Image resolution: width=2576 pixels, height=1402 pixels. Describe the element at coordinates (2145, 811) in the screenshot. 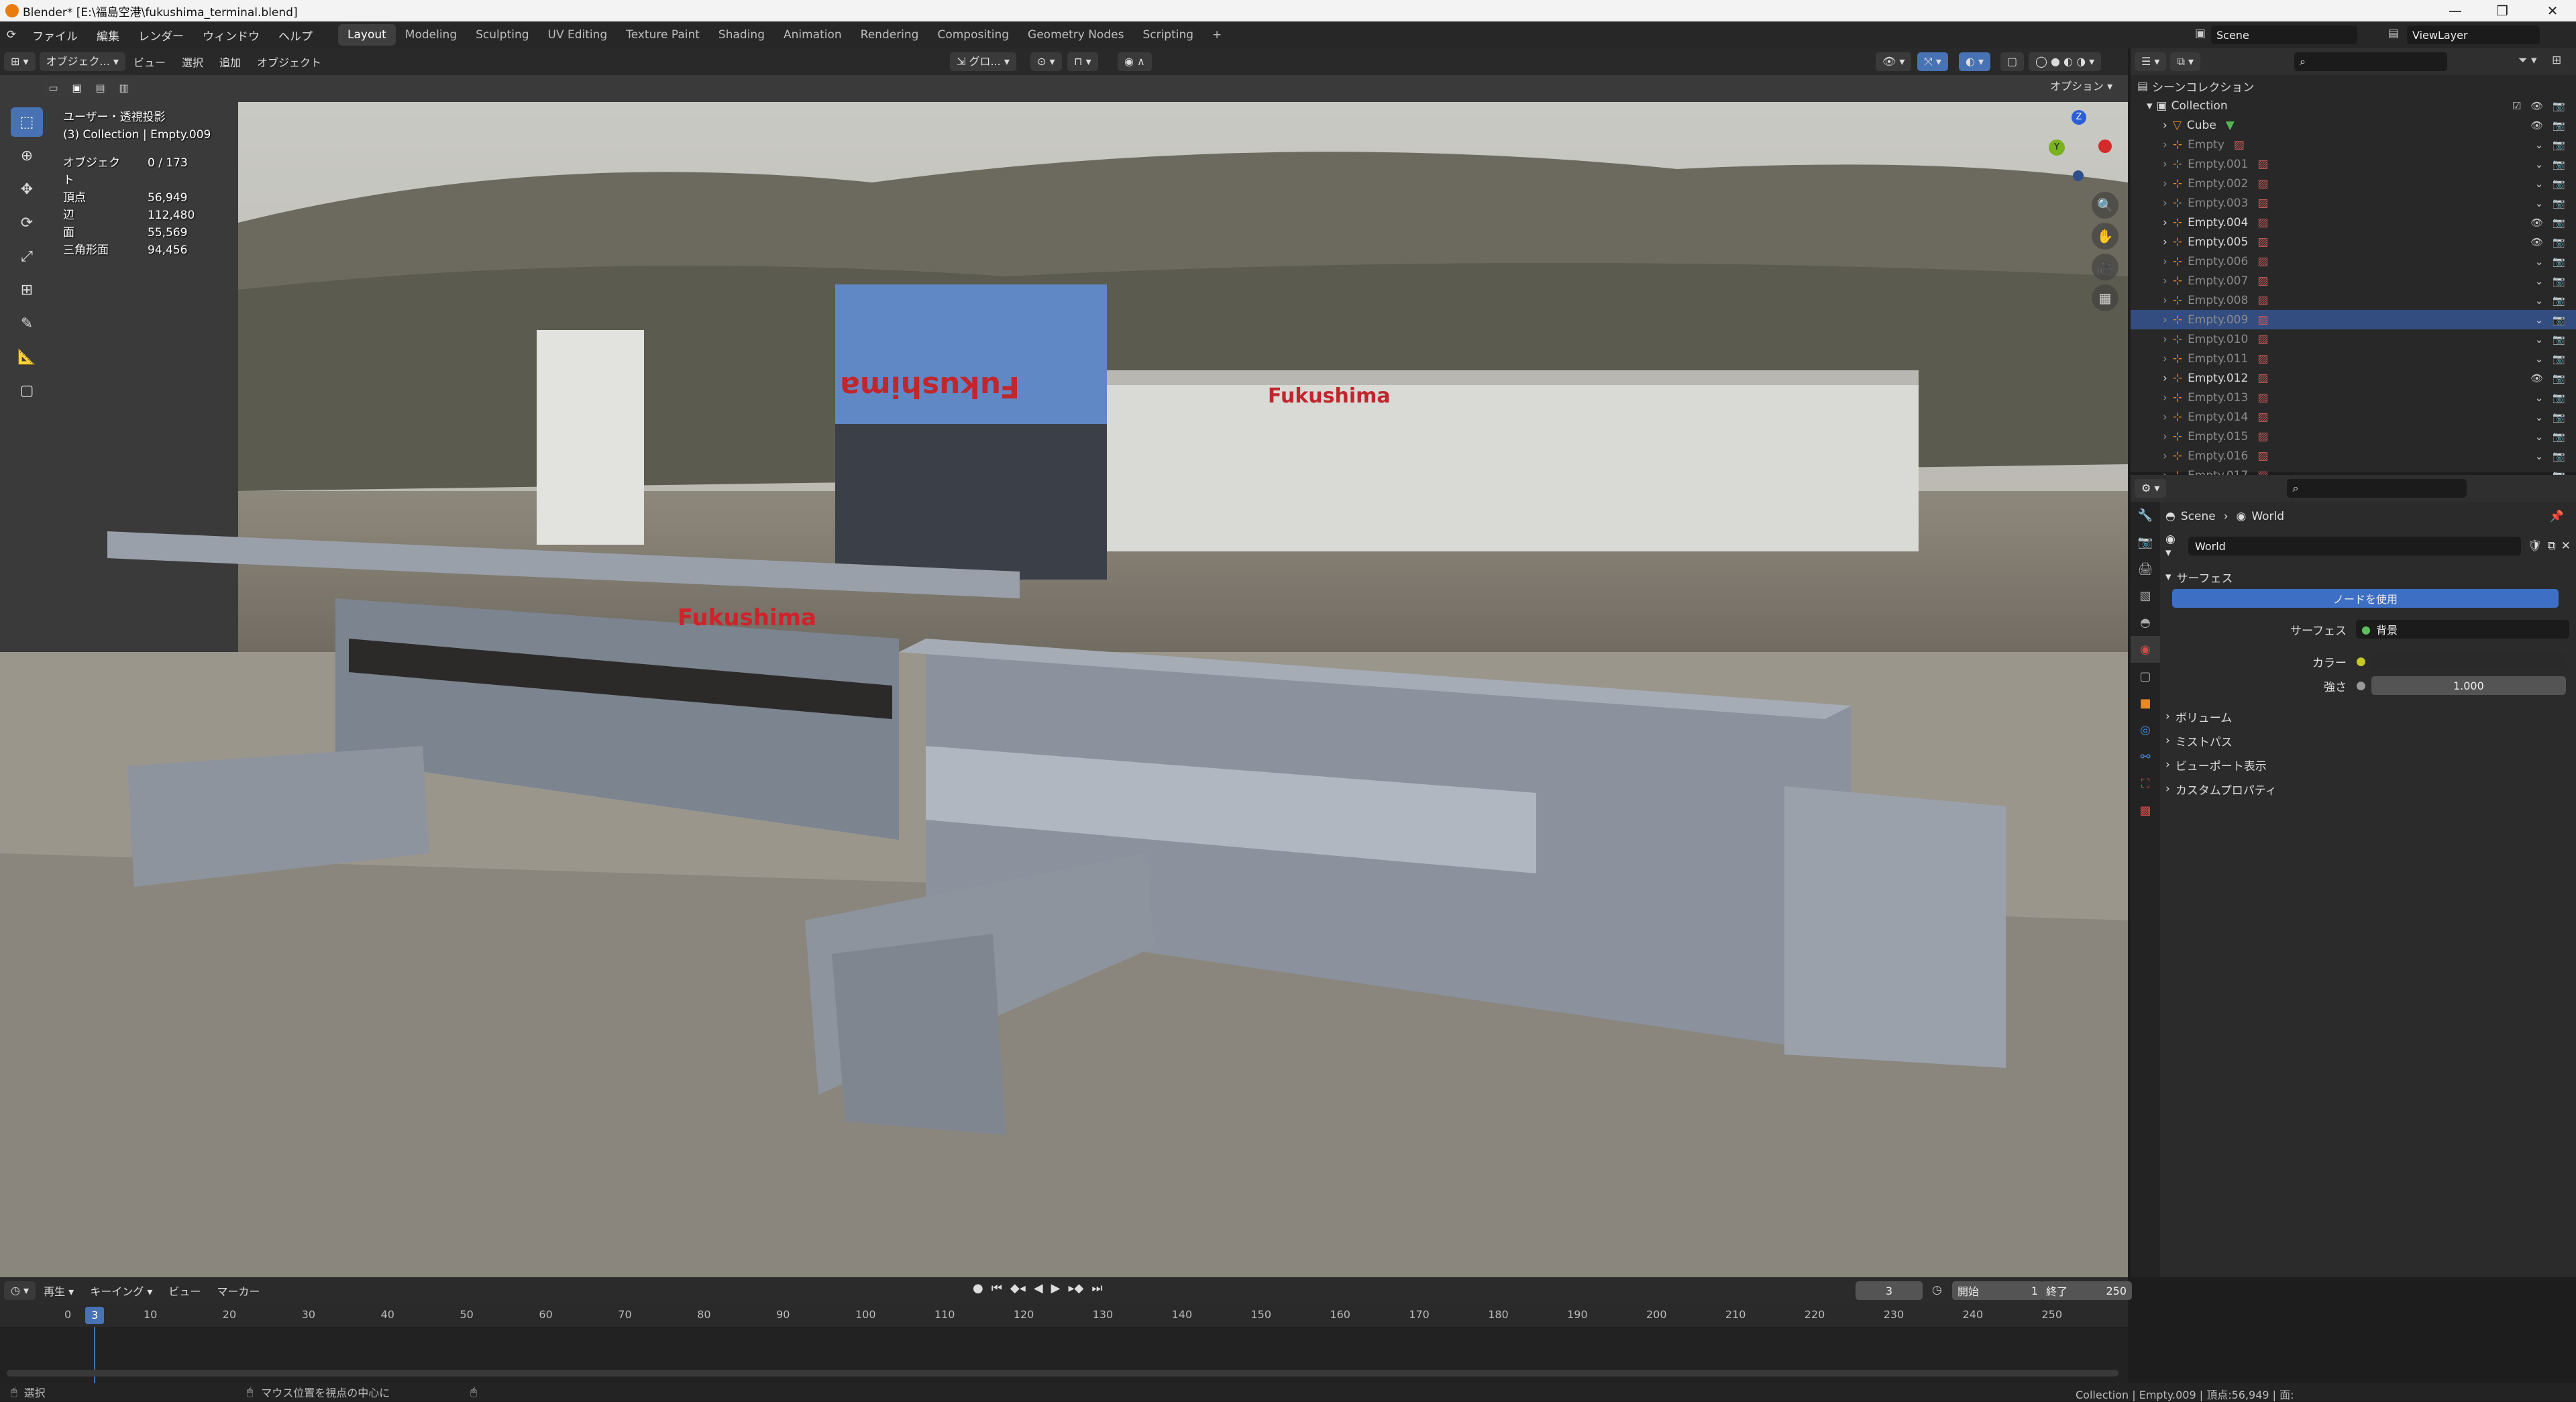

I see `texture-tab-icon: ▩` at that location.